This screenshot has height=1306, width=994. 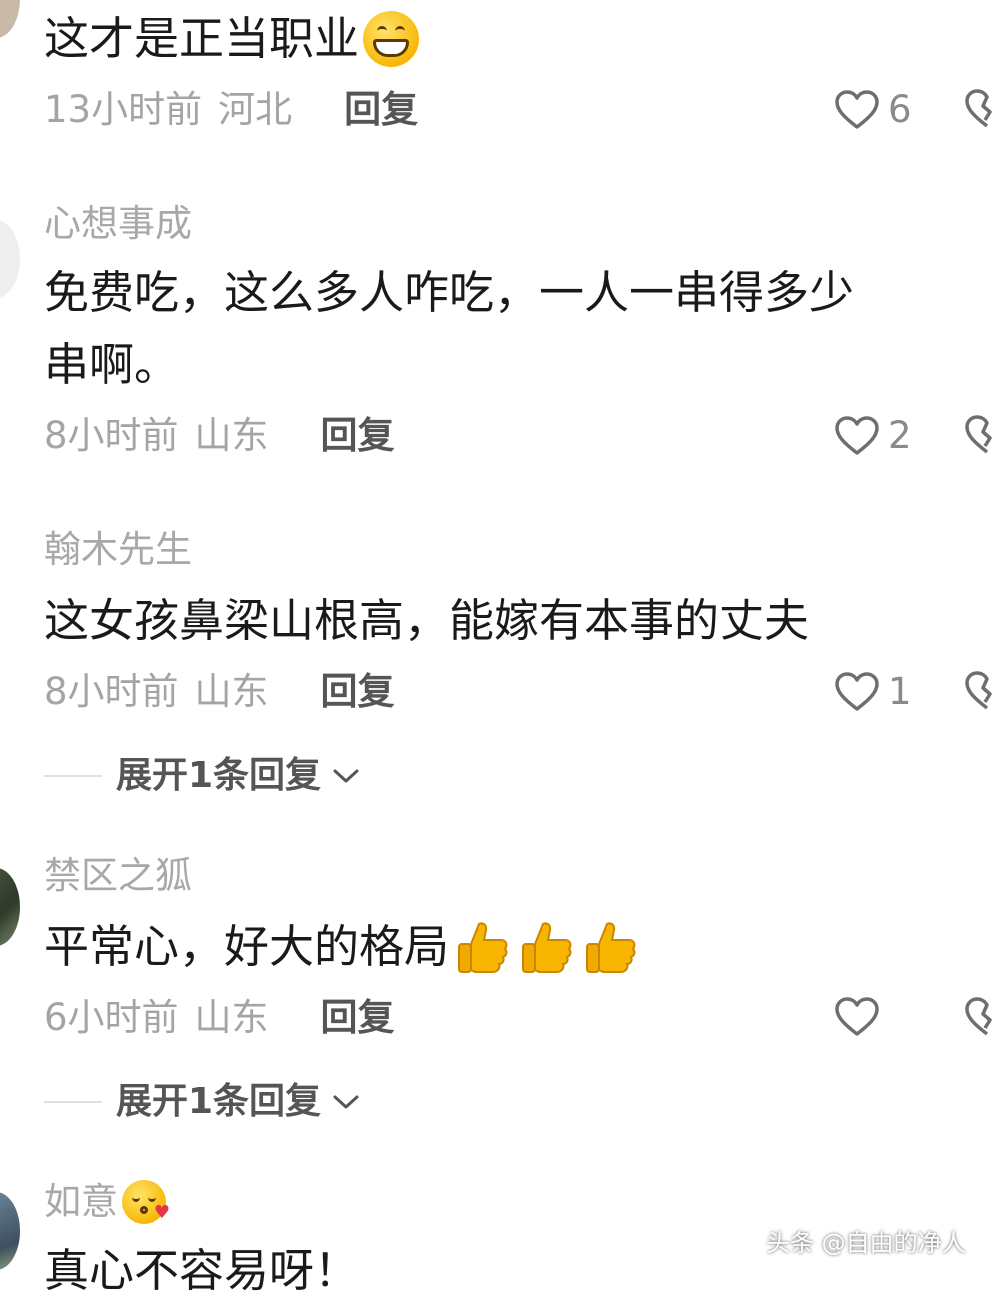 I want to click on like-button: 2, so click(x=873, y=436).